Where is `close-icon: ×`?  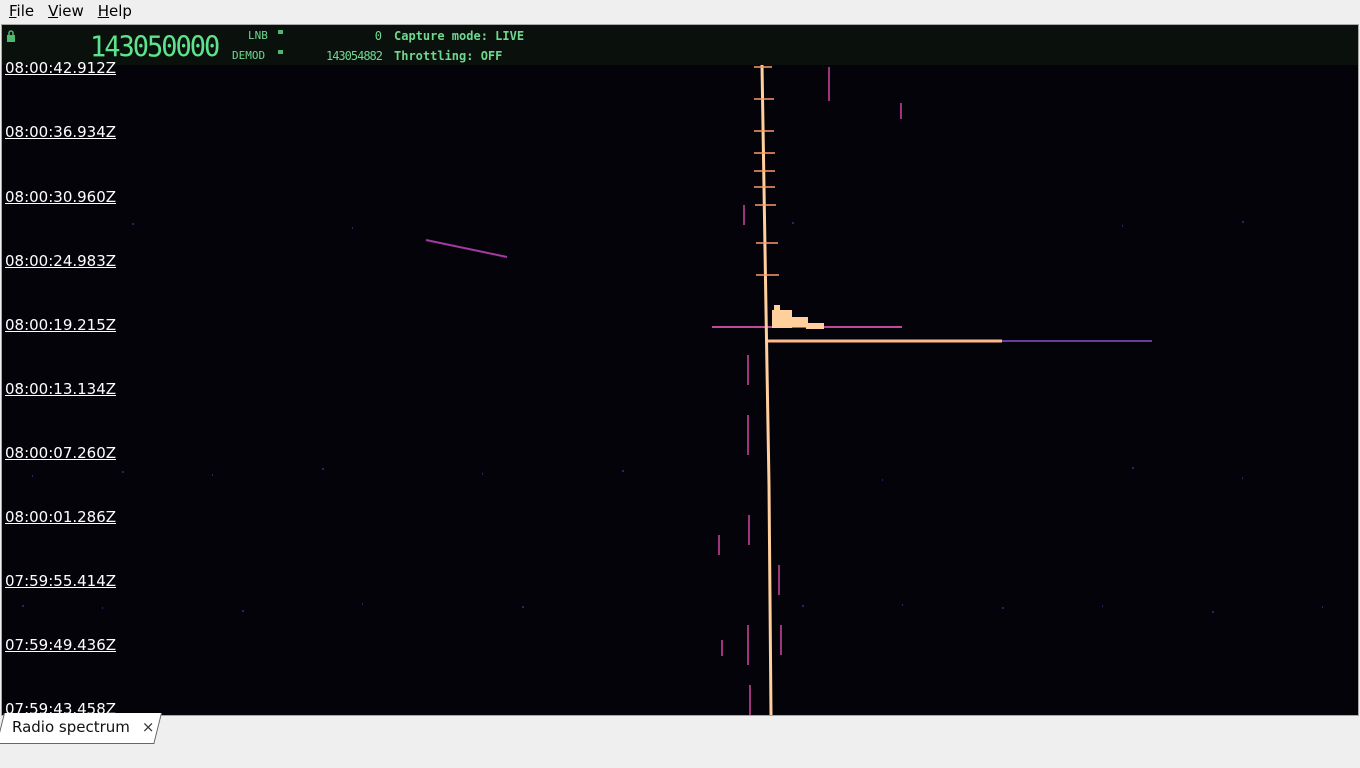
close-icon: × is located at coordinates (148, 727).